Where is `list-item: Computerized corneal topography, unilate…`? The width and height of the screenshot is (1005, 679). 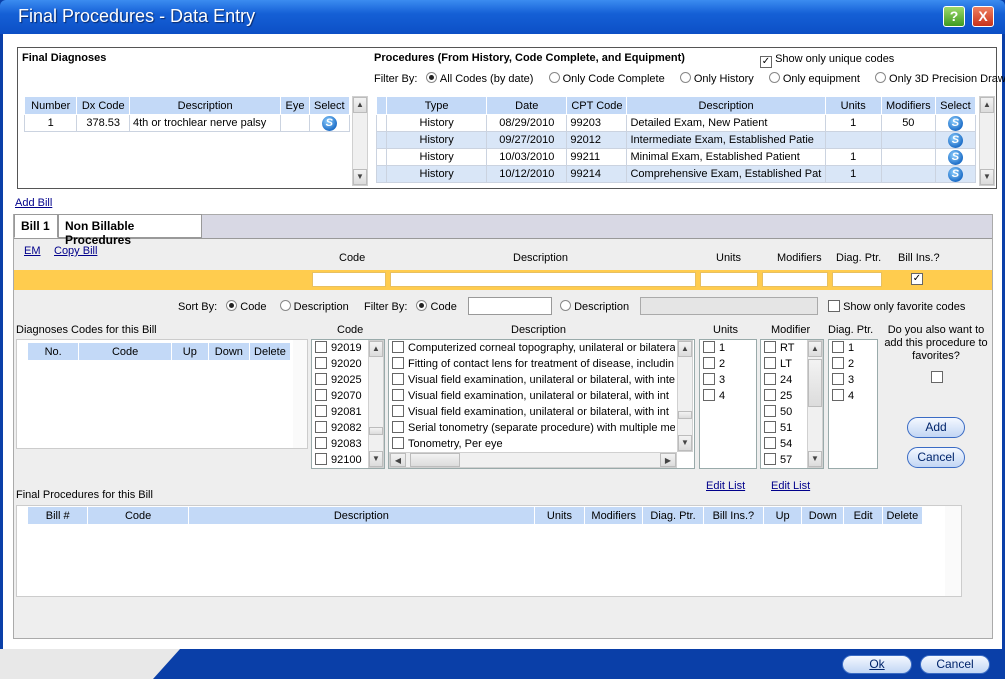
list-item: Computerized corneal topography, unilate… is located at coordinates (532, 348).